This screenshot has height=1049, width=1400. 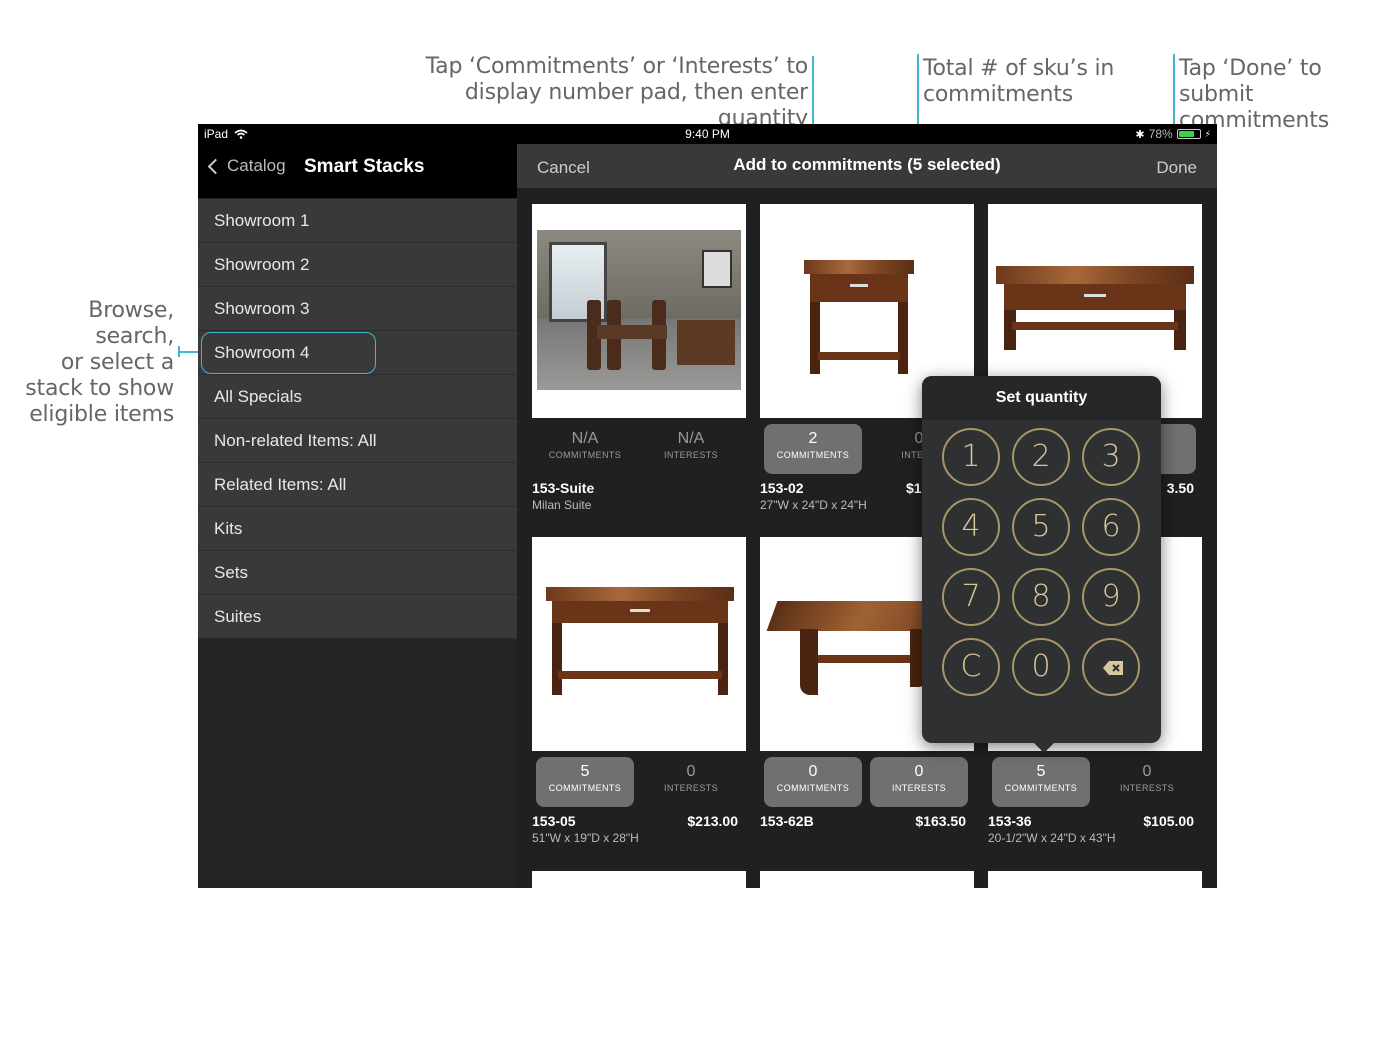 I want to click on product-description: 51"W x 19"D x 28"H, so click(x=585, y=838).